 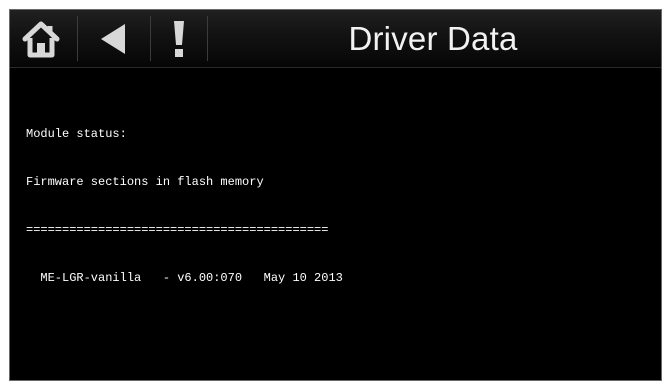 I want to click on alert-button, so click(x=179, y=38).